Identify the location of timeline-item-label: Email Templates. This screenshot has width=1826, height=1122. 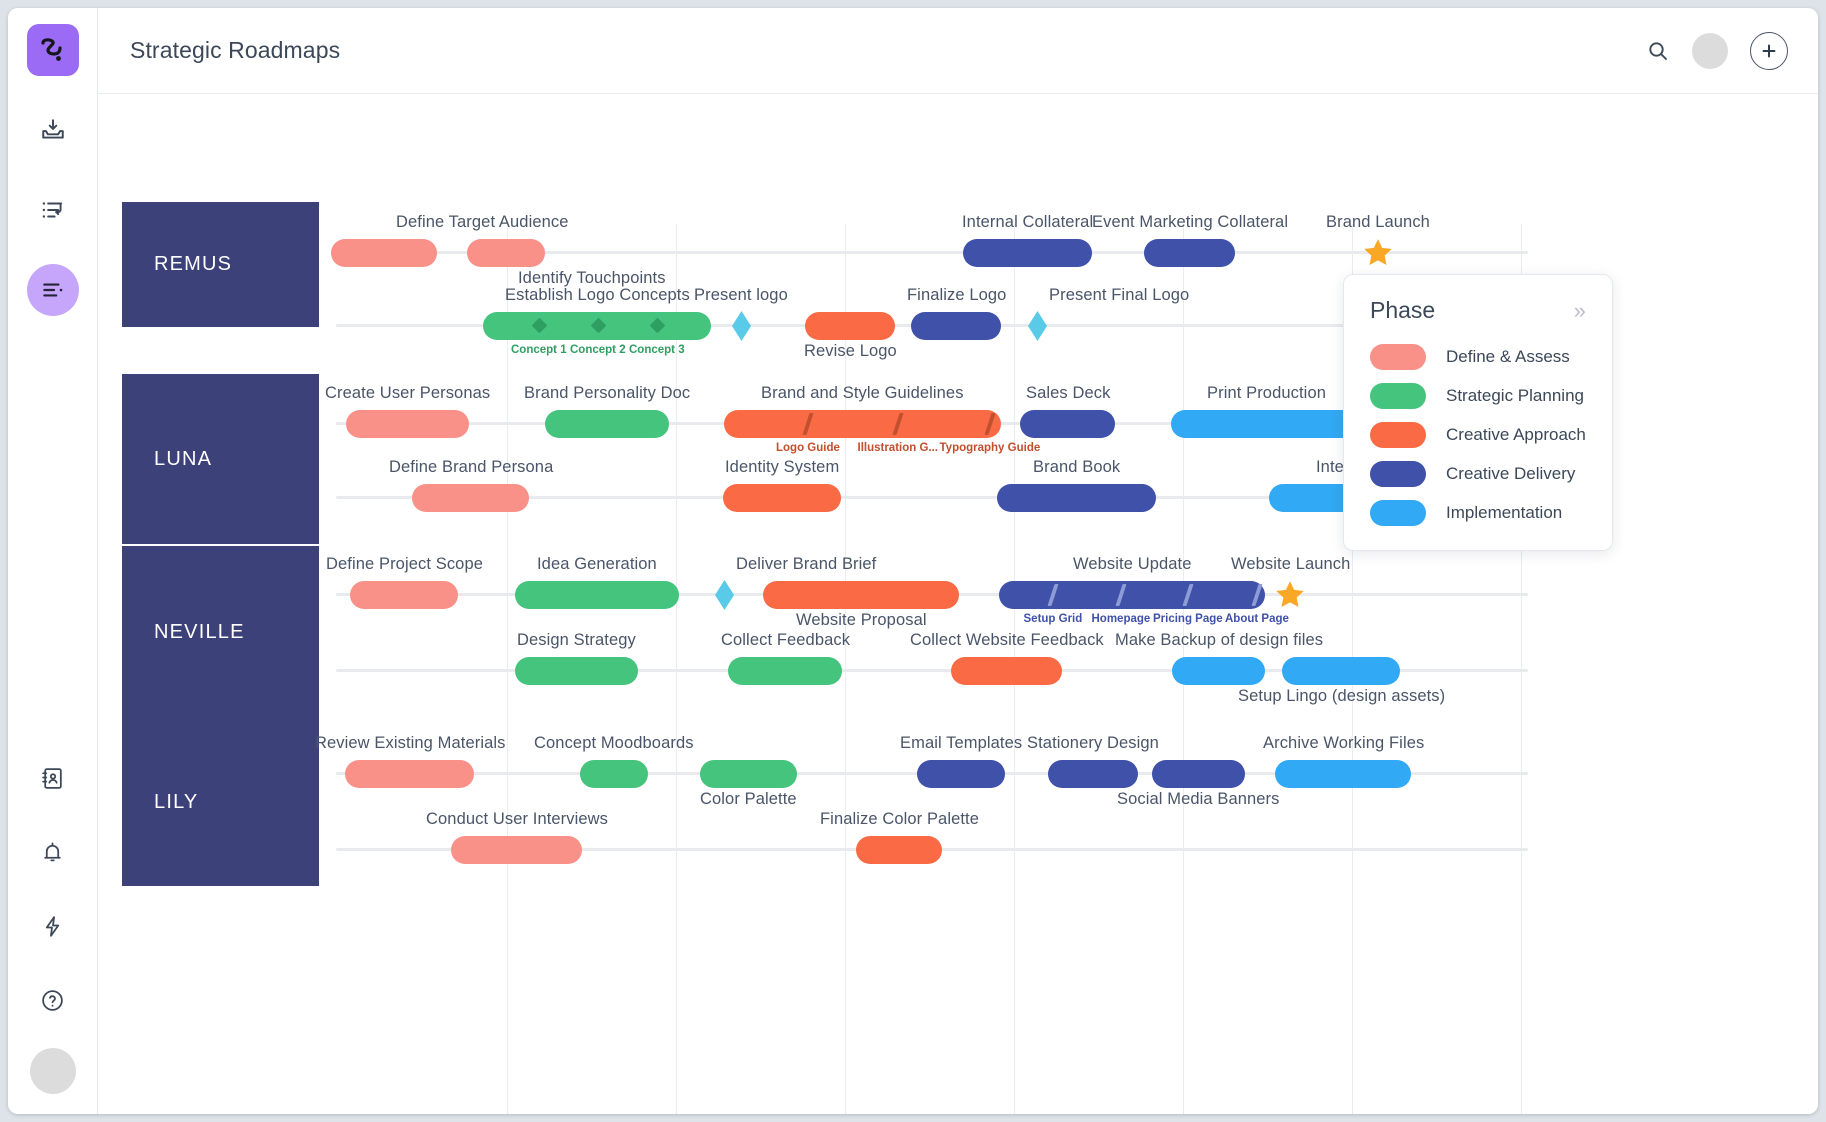
(961, 743).